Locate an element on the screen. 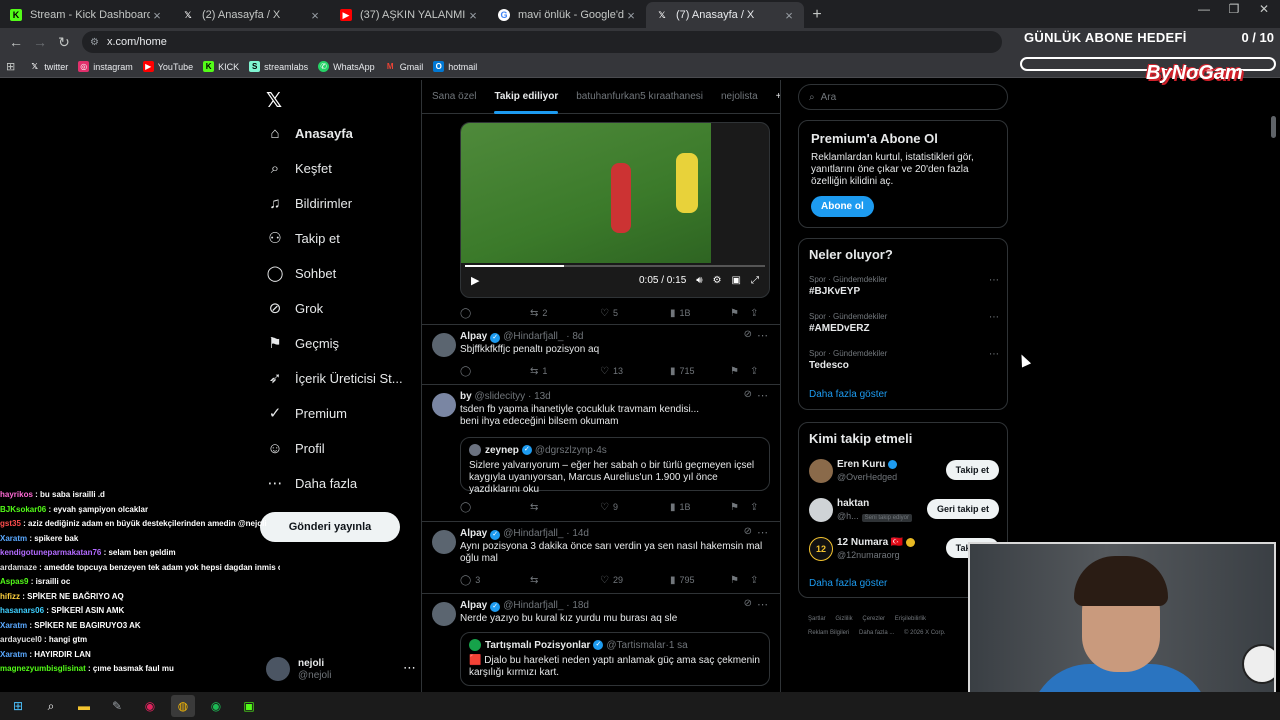 This screenshot has width=1280, height=720. play-icon: ▶ is located at coordinates (475, 280).